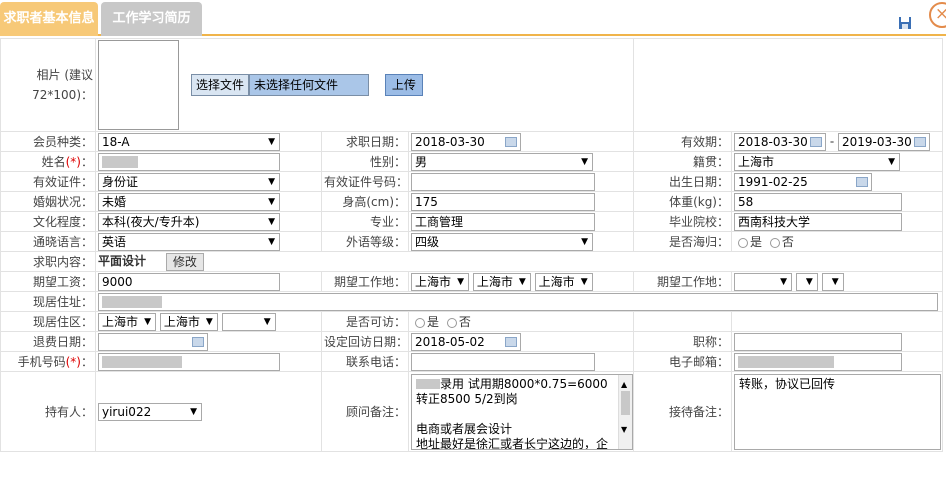 The image size is (946, 477). What do you see at coordinates (365, 361) in the screenshot?
I see `phone-label: 联系电话：` at bounding box center [365, 361].